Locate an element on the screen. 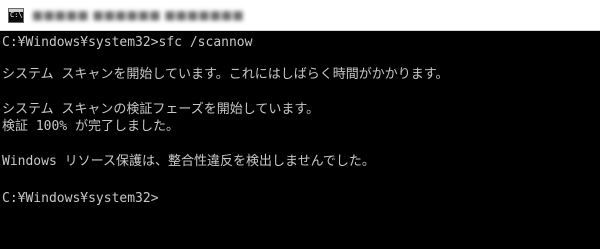  console-icon: C:\ is located at coordinates (16, 15).